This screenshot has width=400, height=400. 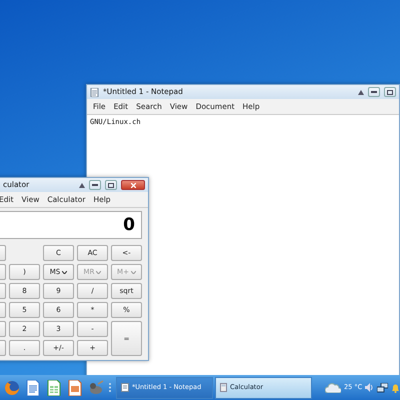 I want to click on network-icon, so click(x=382, y=387).